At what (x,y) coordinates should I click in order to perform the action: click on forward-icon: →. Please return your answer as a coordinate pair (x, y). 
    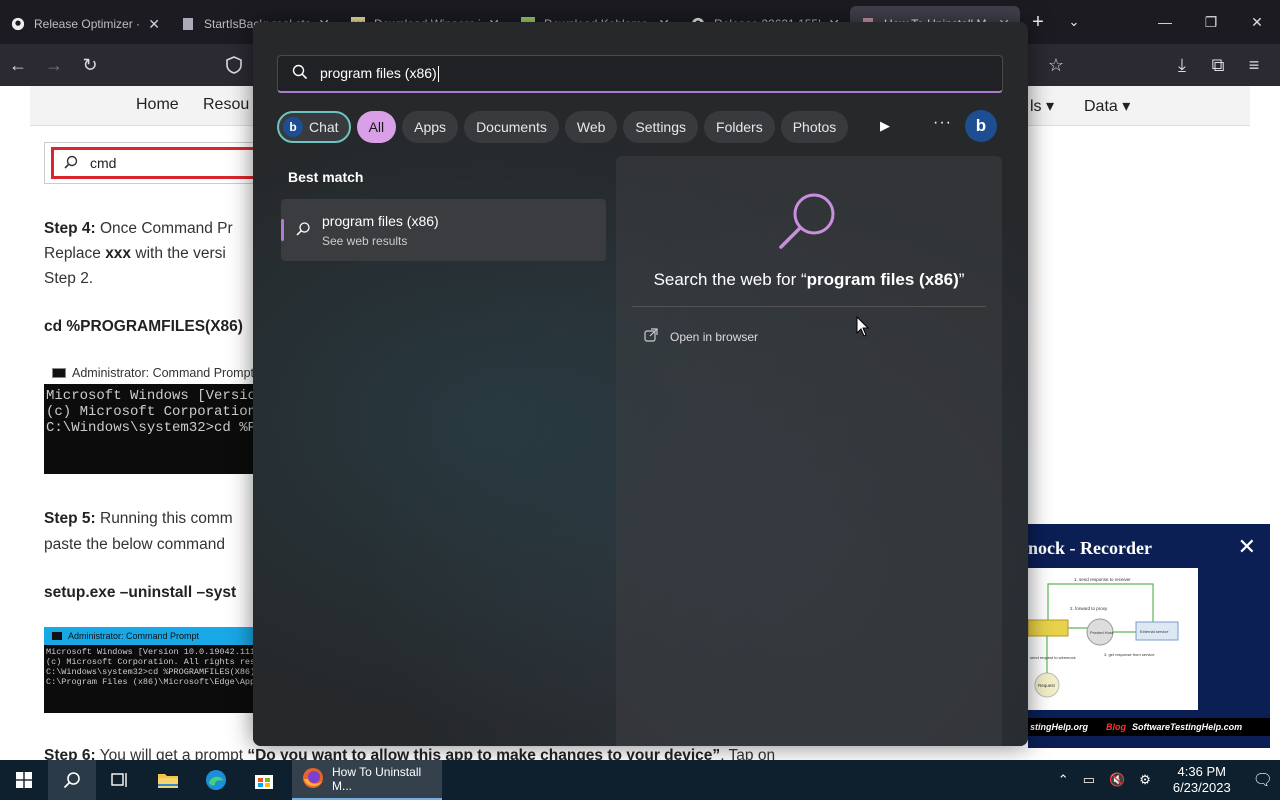
    Looking at the image, I should click on (54, 65).